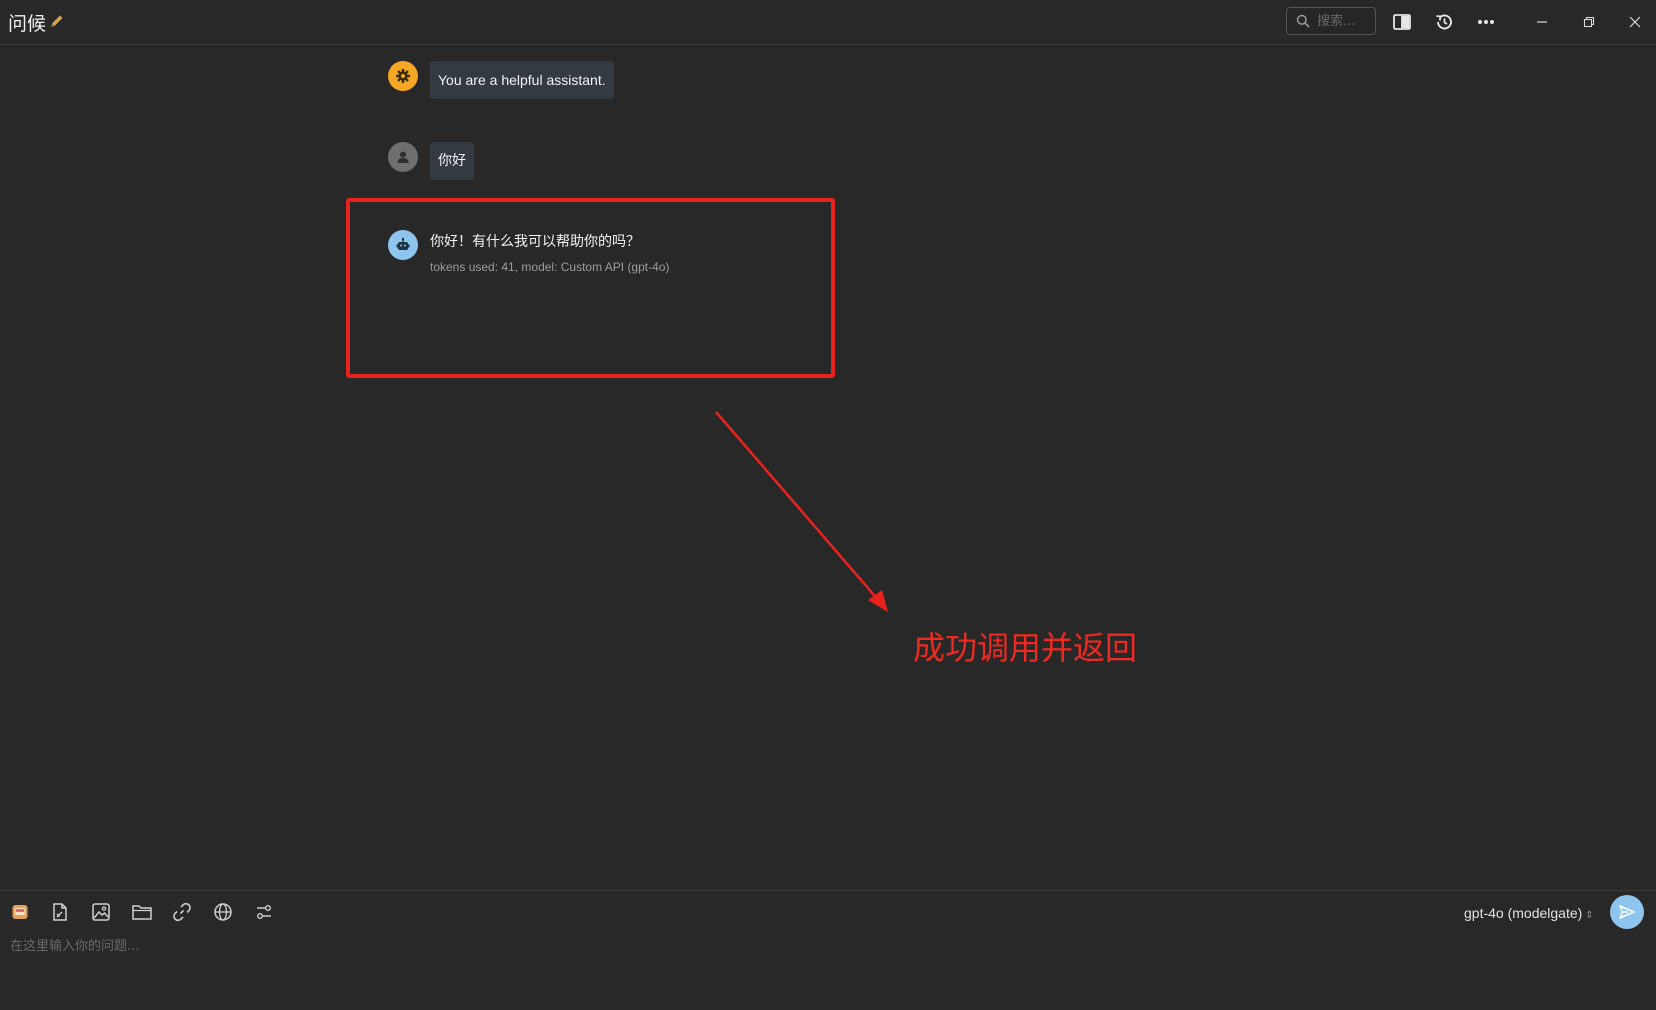 The height and width of the screenshot is (1010, 1656). What do you see at coordinates (1589, 915) in the screenshot?
I see `chevron-updown-icon: ⇕` at bounding box center [1589, 915].